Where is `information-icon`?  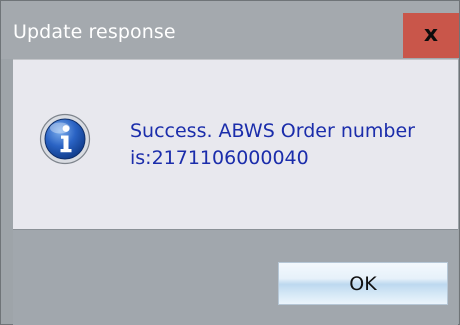 information-icon is located at coordinates (65, 139).